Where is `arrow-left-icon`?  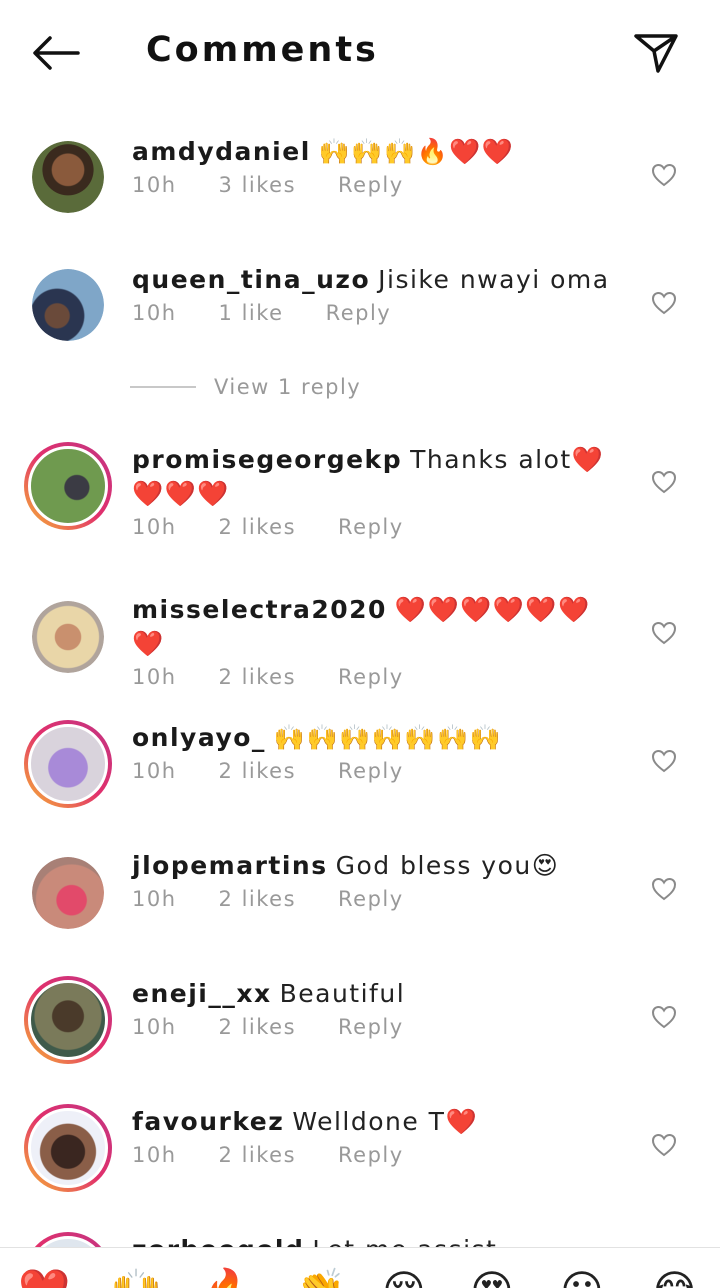
arrow-left-icon is located at coordinates (56, 53).